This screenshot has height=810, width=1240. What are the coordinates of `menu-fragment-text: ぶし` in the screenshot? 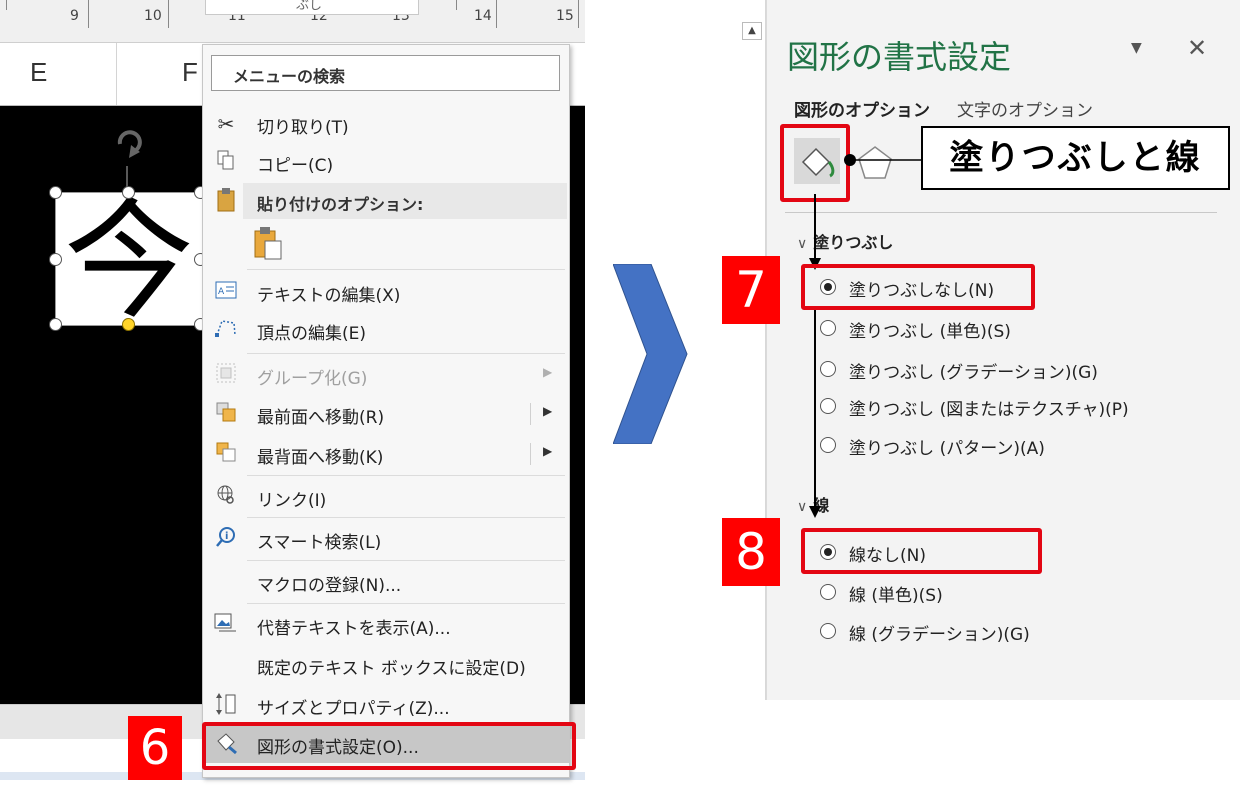 It's located at (309, 6).